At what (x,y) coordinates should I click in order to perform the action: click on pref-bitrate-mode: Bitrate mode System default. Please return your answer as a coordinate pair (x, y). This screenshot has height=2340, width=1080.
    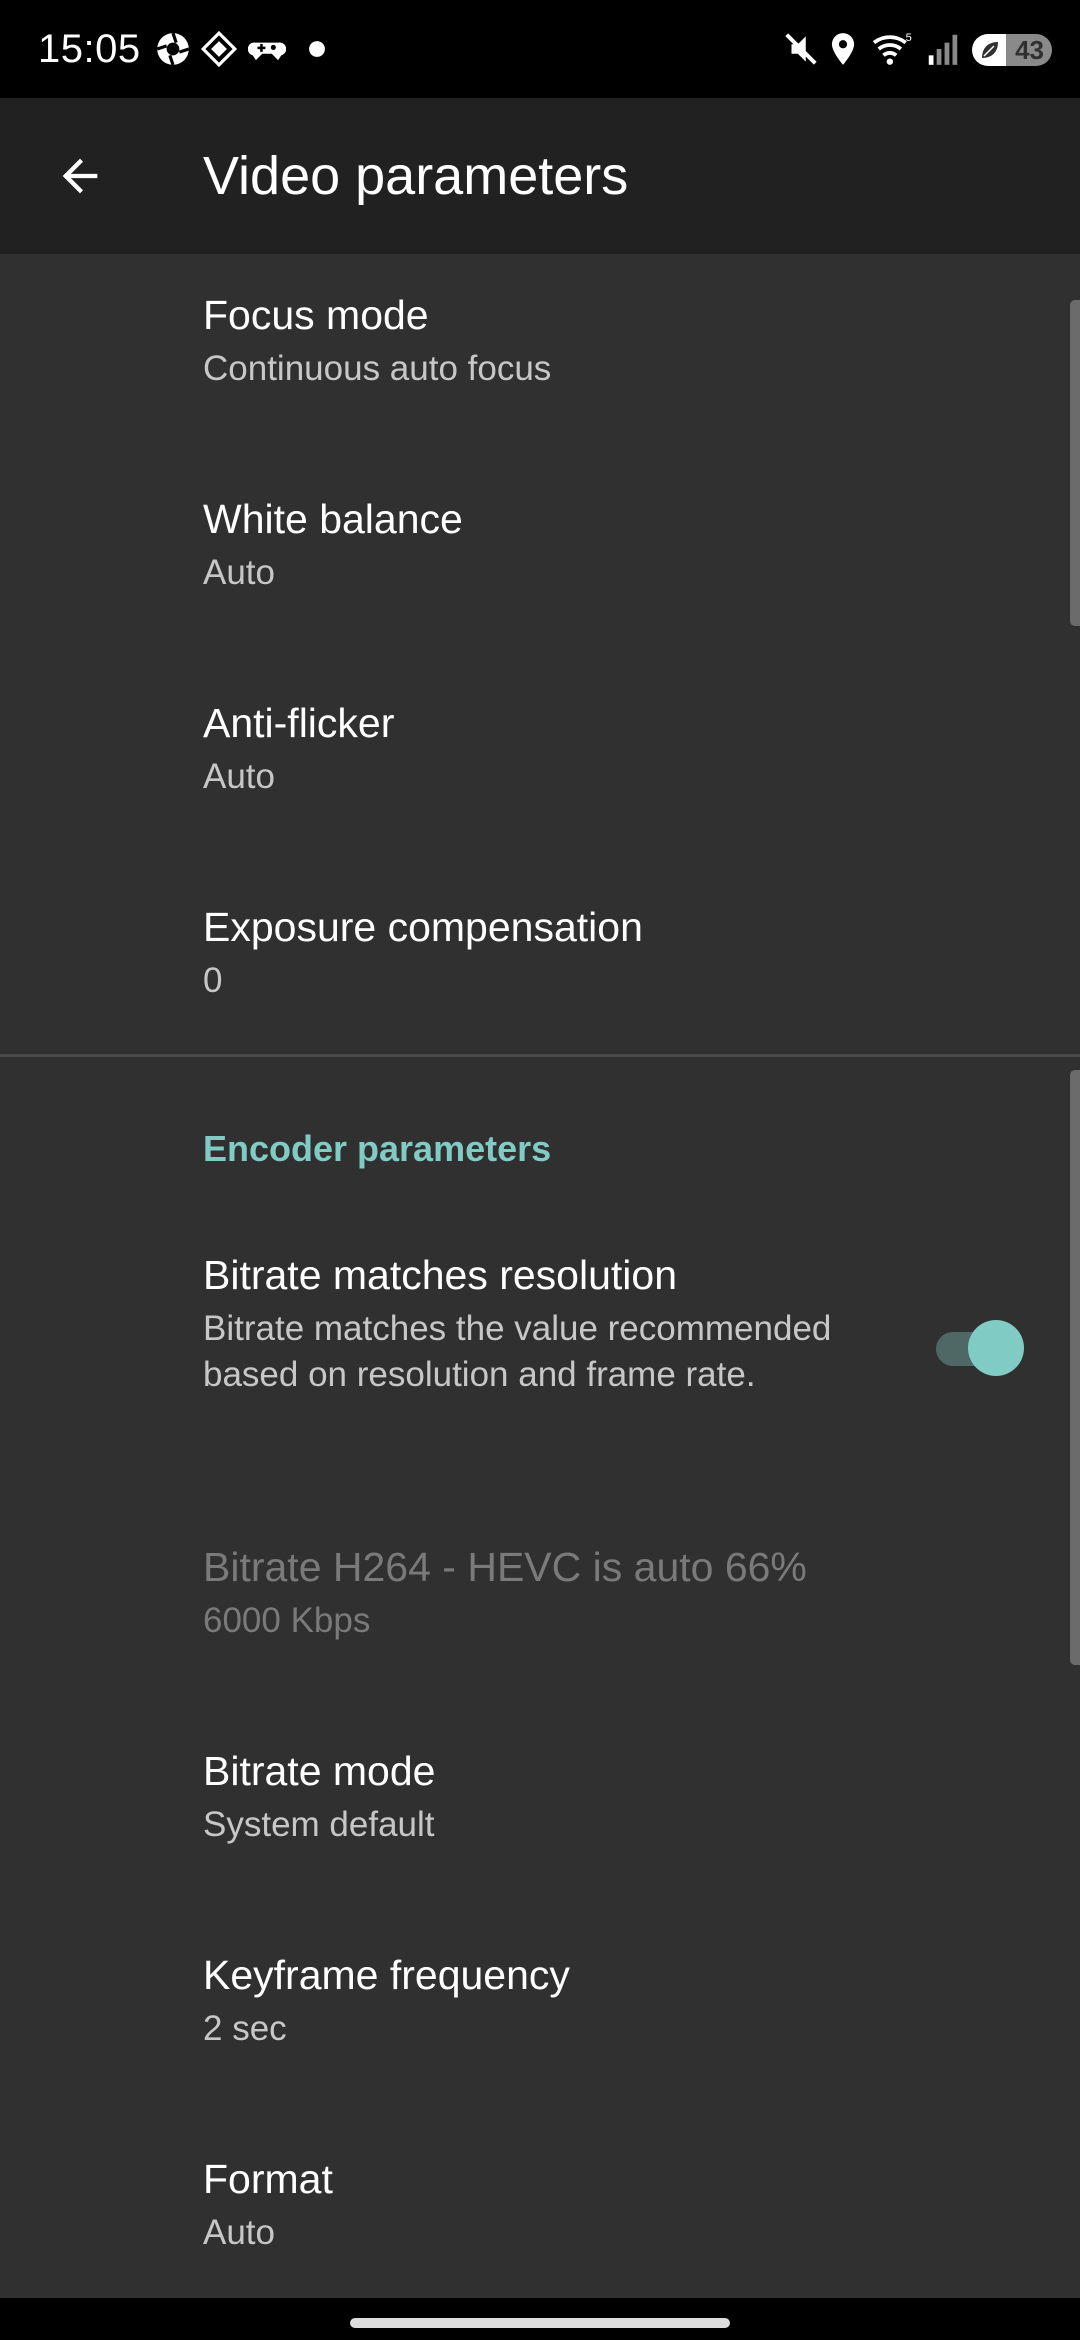
    Looking at the image, I should click on (540, 1822).